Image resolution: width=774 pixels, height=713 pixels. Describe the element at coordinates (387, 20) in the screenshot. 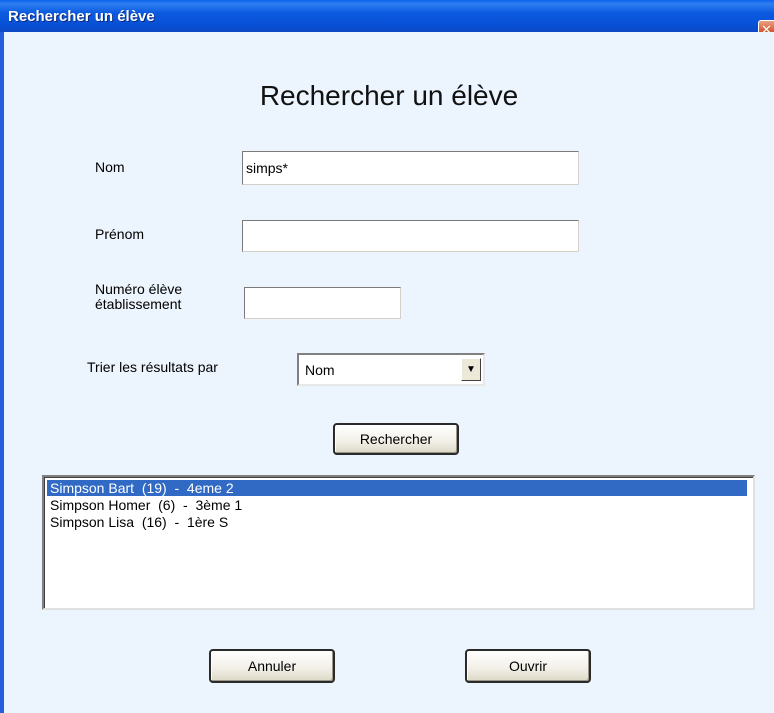

I see `title-bar: Rechercher un élève ✕` at that location.